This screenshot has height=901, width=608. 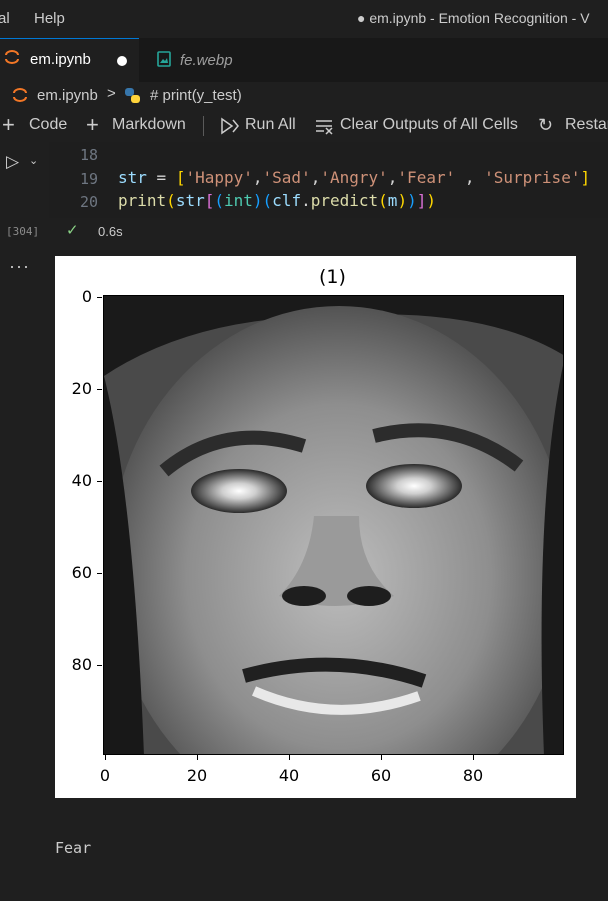 What do you see at coordinates (48, 125) in the screenshot?
I see `add-code-button: Code` at bounding box center [48, 125].